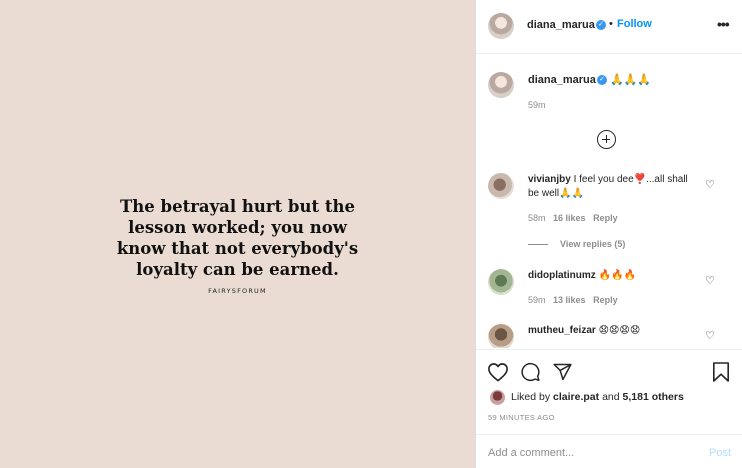  I want to click on comment-likes: 16 likes, so click(569, 218).